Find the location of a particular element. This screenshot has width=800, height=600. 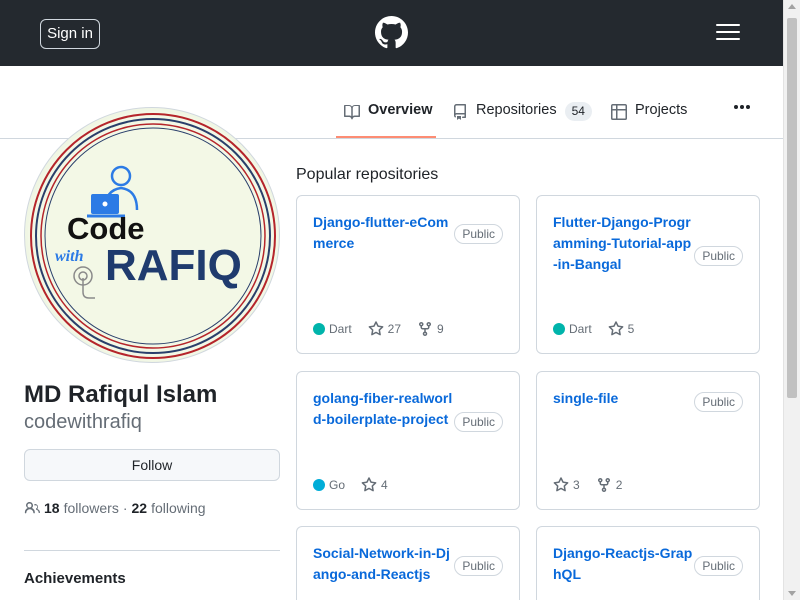

repo-name-link: Django-Reactjs-GraphQL is located at coordinates (623, 564).